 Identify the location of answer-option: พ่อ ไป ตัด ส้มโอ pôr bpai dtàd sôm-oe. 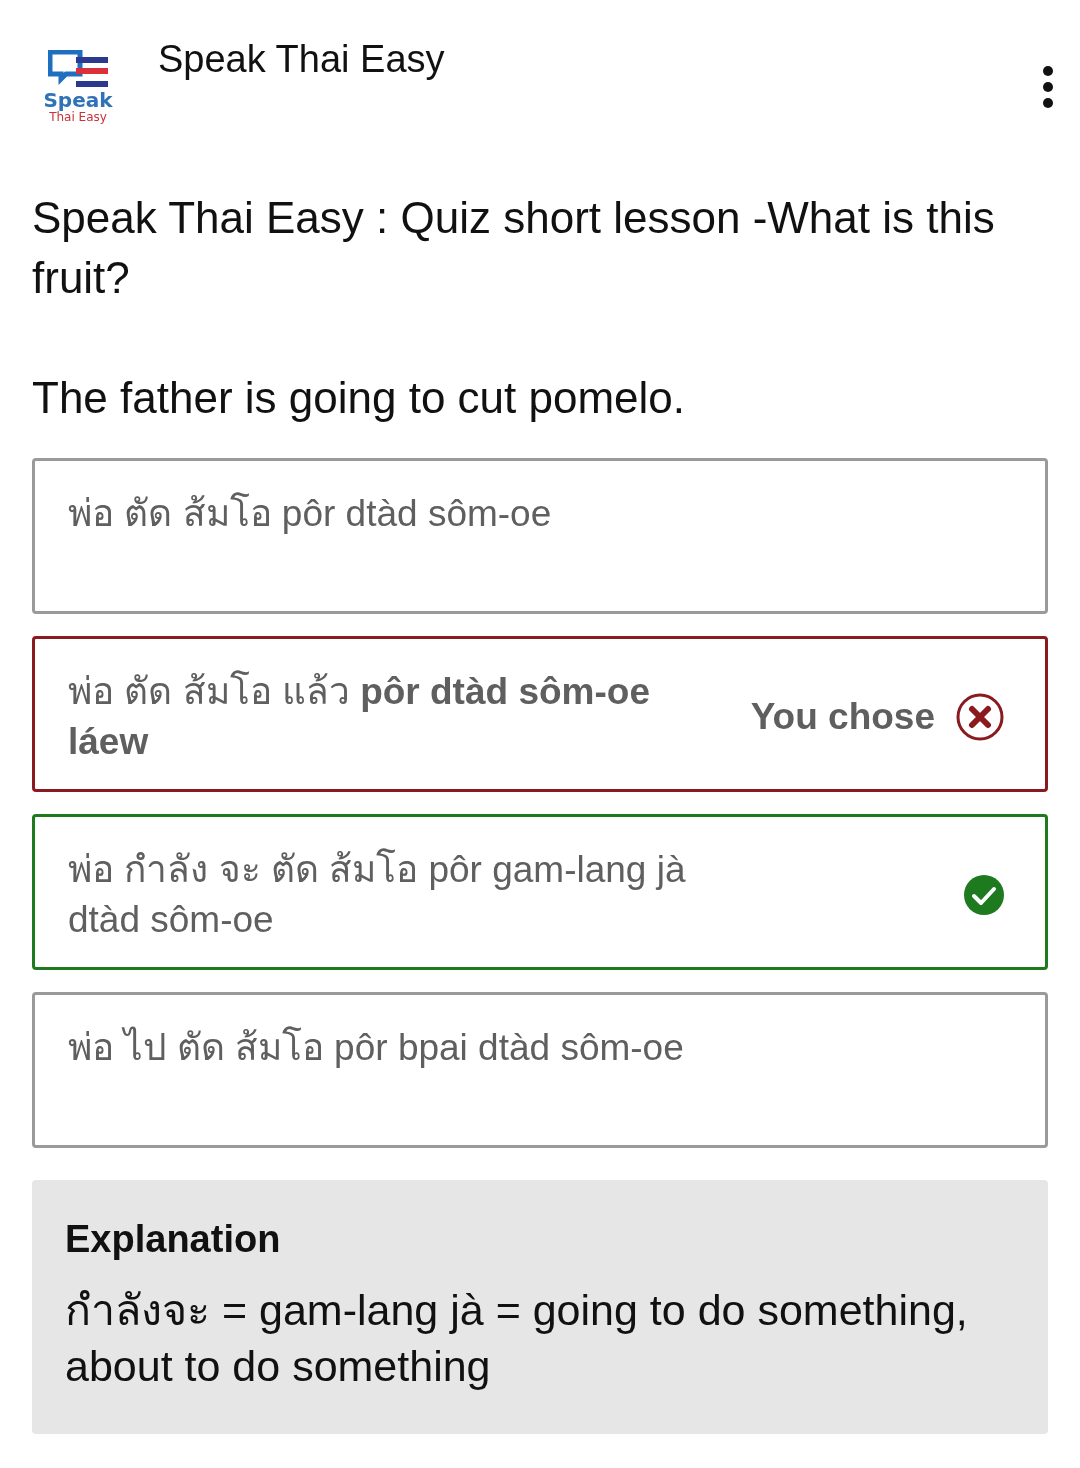
(540, 1070).